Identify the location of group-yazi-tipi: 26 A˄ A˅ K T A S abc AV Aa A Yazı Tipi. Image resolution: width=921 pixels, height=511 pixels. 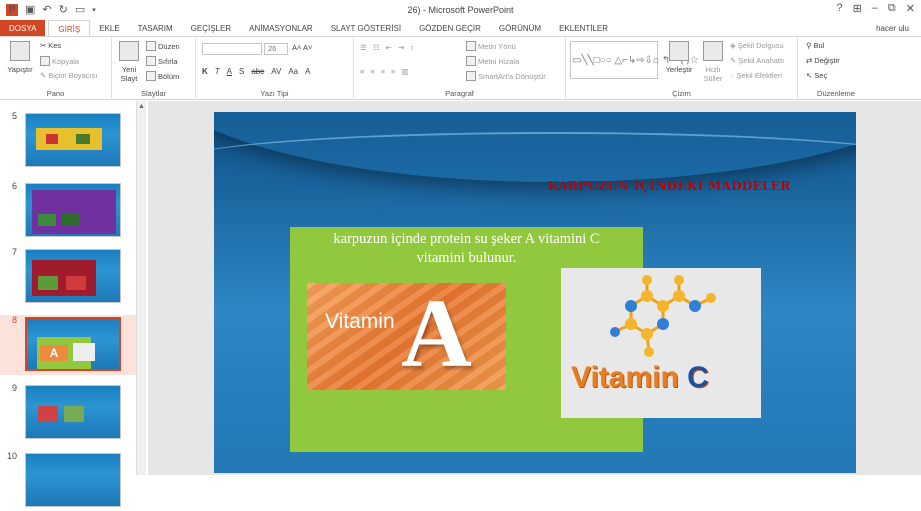
(275, 68).